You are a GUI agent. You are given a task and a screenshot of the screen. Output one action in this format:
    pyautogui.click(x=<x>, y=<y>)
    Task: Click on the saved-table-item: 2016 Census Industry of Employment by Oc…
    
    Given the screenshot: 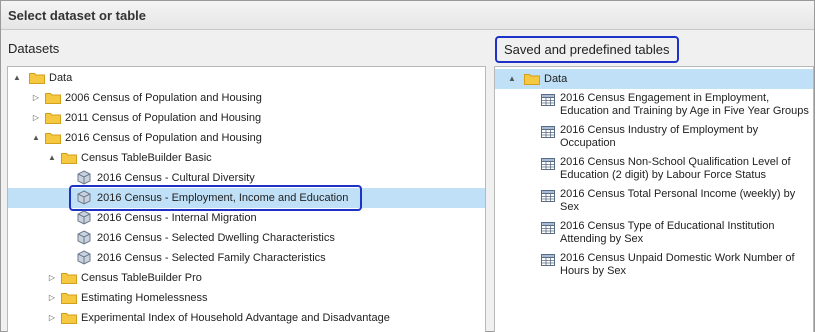 What is the action you would take?
    pyautogui.click(x=654, y=137)
    